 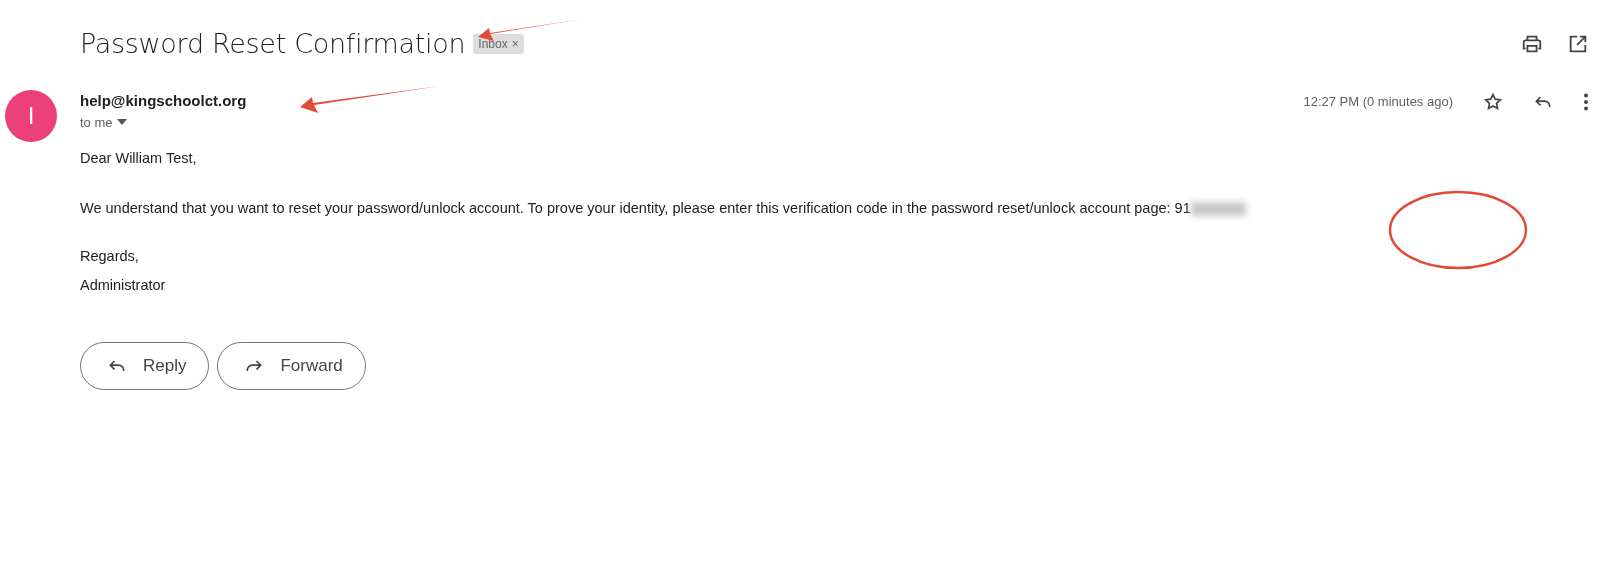 I want to click on email-subject: Password Reset Confirmation, so click(x=273, y=43).